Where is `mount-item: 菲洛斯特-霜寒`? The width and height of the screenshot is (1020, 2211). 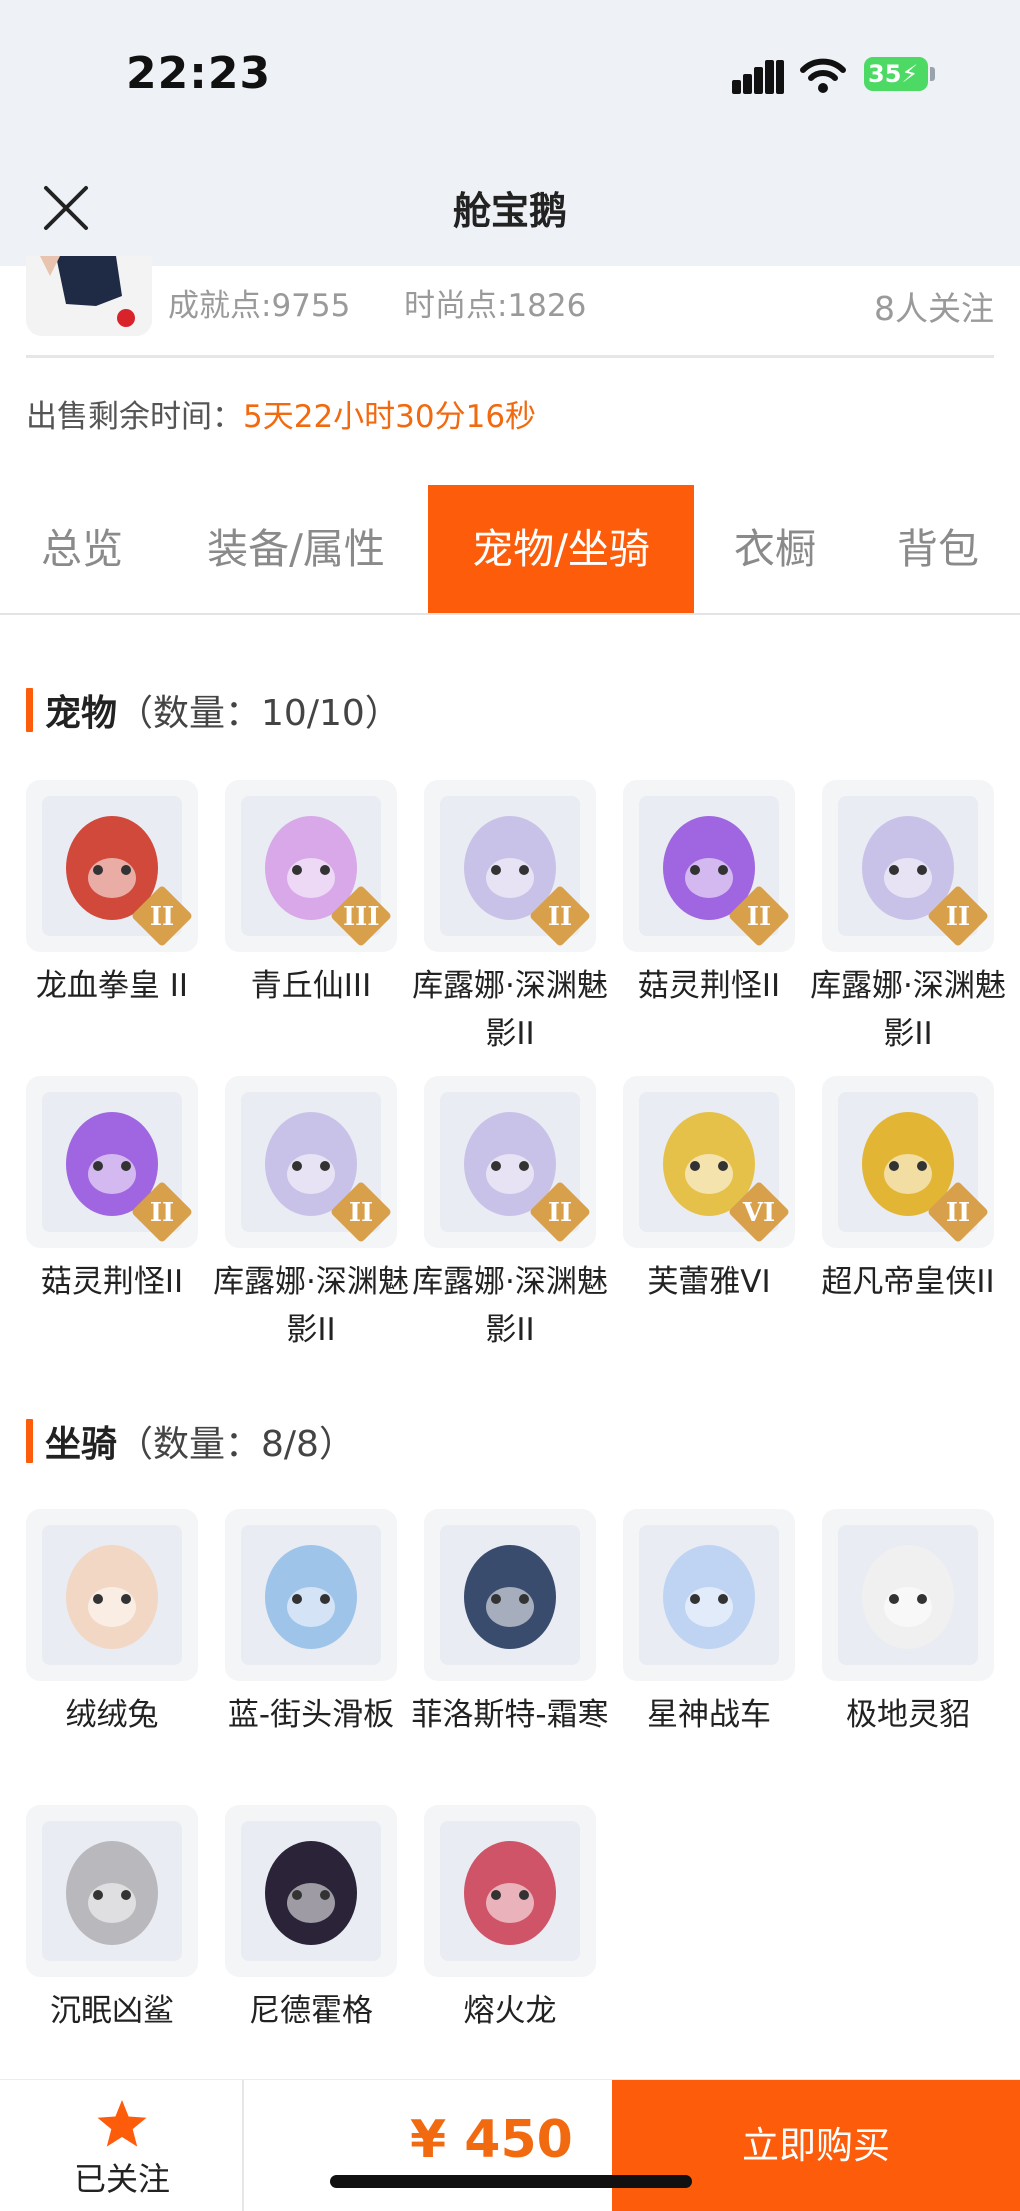
mount-item: 菲洛斯特-霜寒 is located at coordinates (510, 1624).